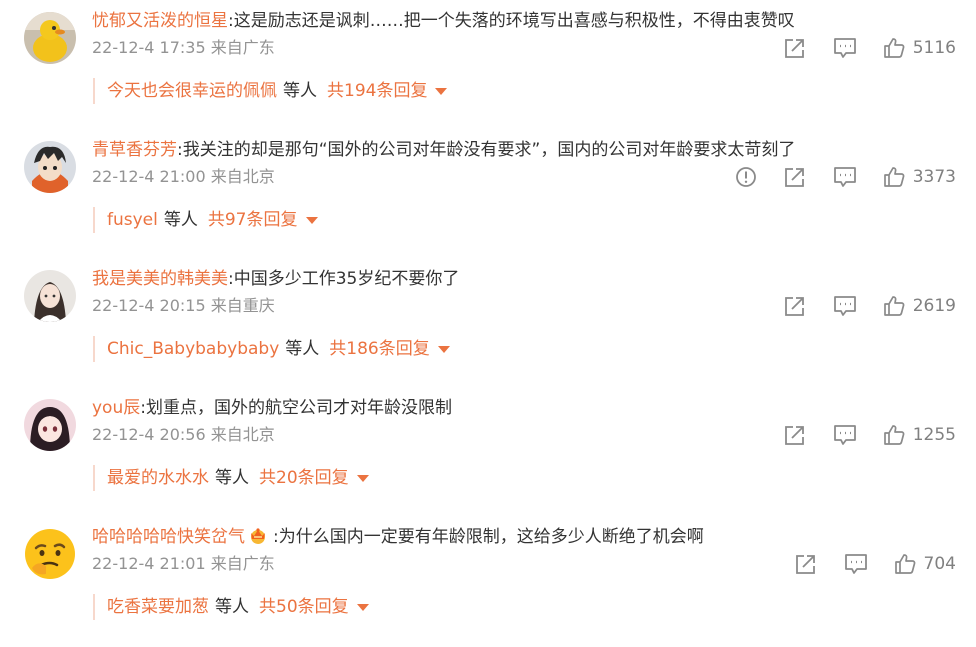 The height and width of the screenshot is (647, 976). Describe the element at coordinates (50, 296) in the screenshot. I see `girl-photo-avatar` at that location.